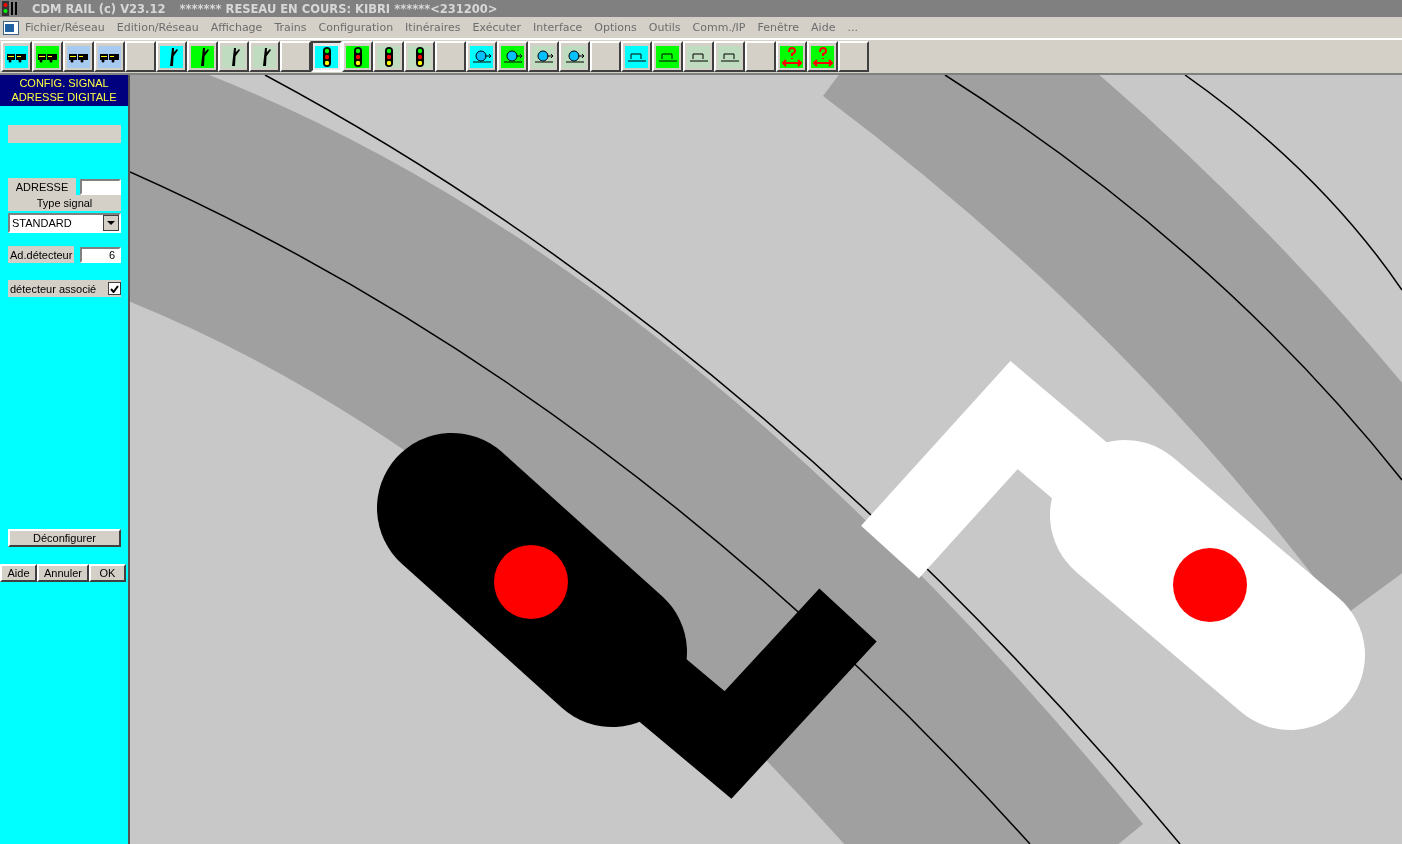 The height and width of the screenshot is (844, 1402). What do you see at coordinates (107, 573) in the screenshot?
I see `dialog-button: OK` at bounding box center [107, 573].